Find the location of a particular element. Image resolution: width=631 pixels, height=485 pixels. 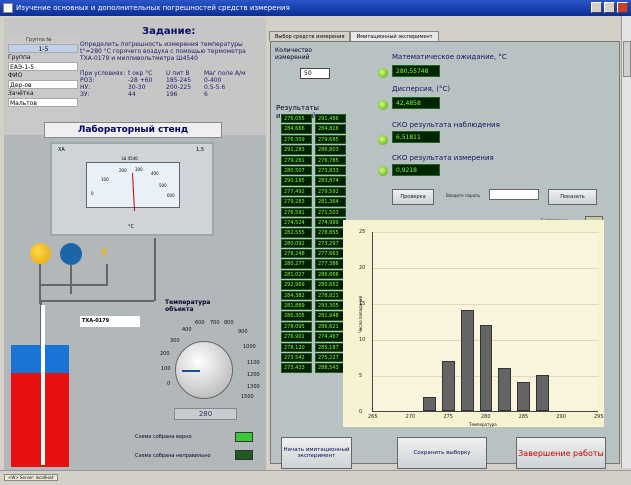

dial-tick: 100 is located at coordinates (166, 369).